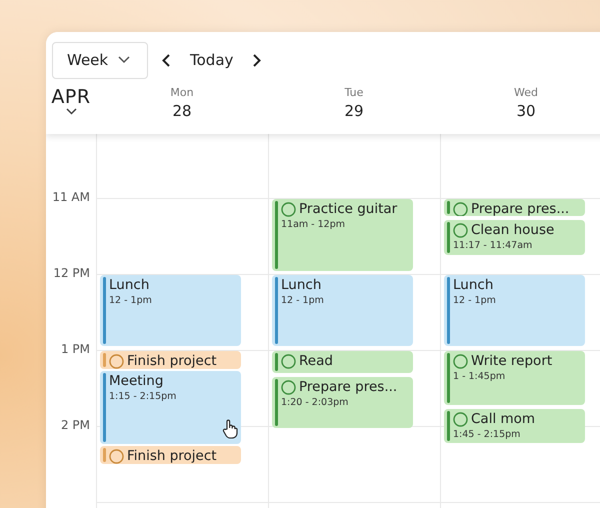 The width and height of the screenshot is (600, 508). What do you see at coordinates (342, 235) in the screenshot?
I see `task-card: Practice guitar 11am - 12pm` at bounding box center [342, 235].